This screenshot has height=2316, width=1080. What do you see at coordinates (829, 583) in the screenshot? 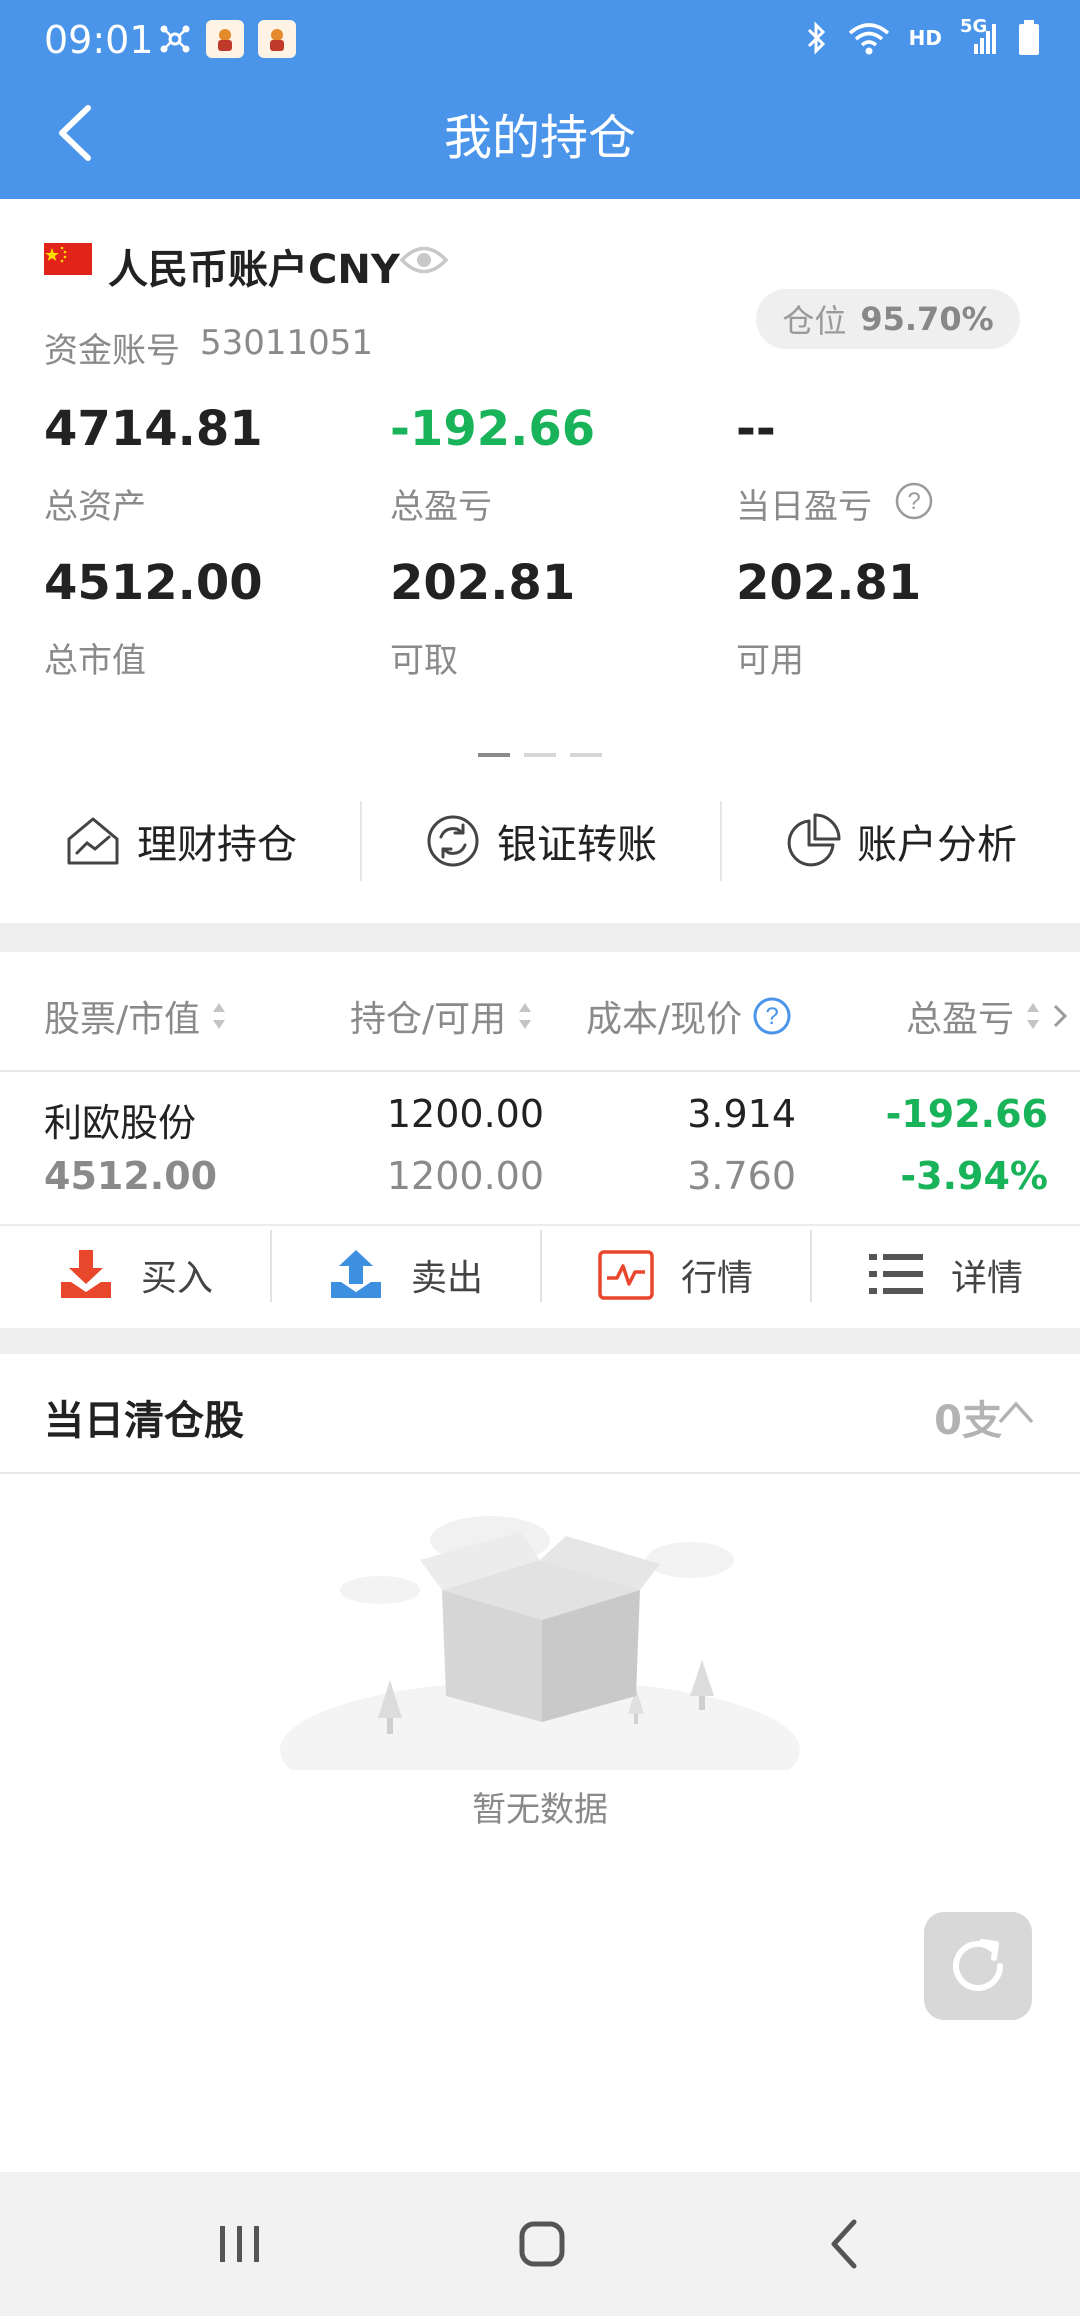
I see `available-value: 202.81` at bounding box center [829, 583].